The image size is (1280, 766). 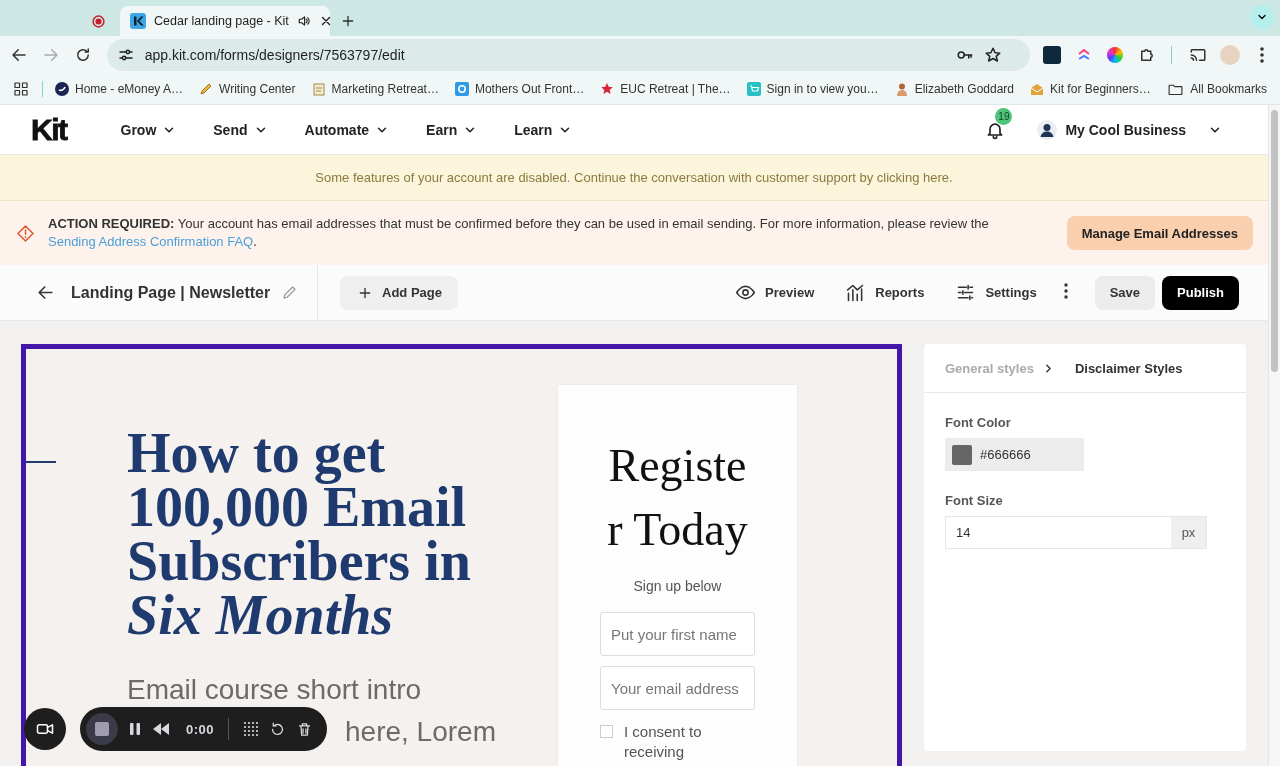 I want to click on nav-menu: Send, so click(x=240, y=129).